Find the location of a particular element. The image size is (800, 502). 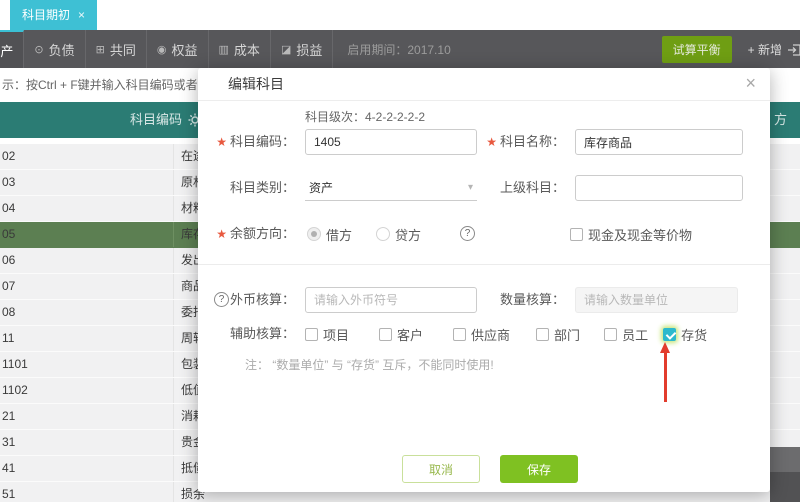

toolbar-tab-label: 资产 is located at coordinates (7, 51).